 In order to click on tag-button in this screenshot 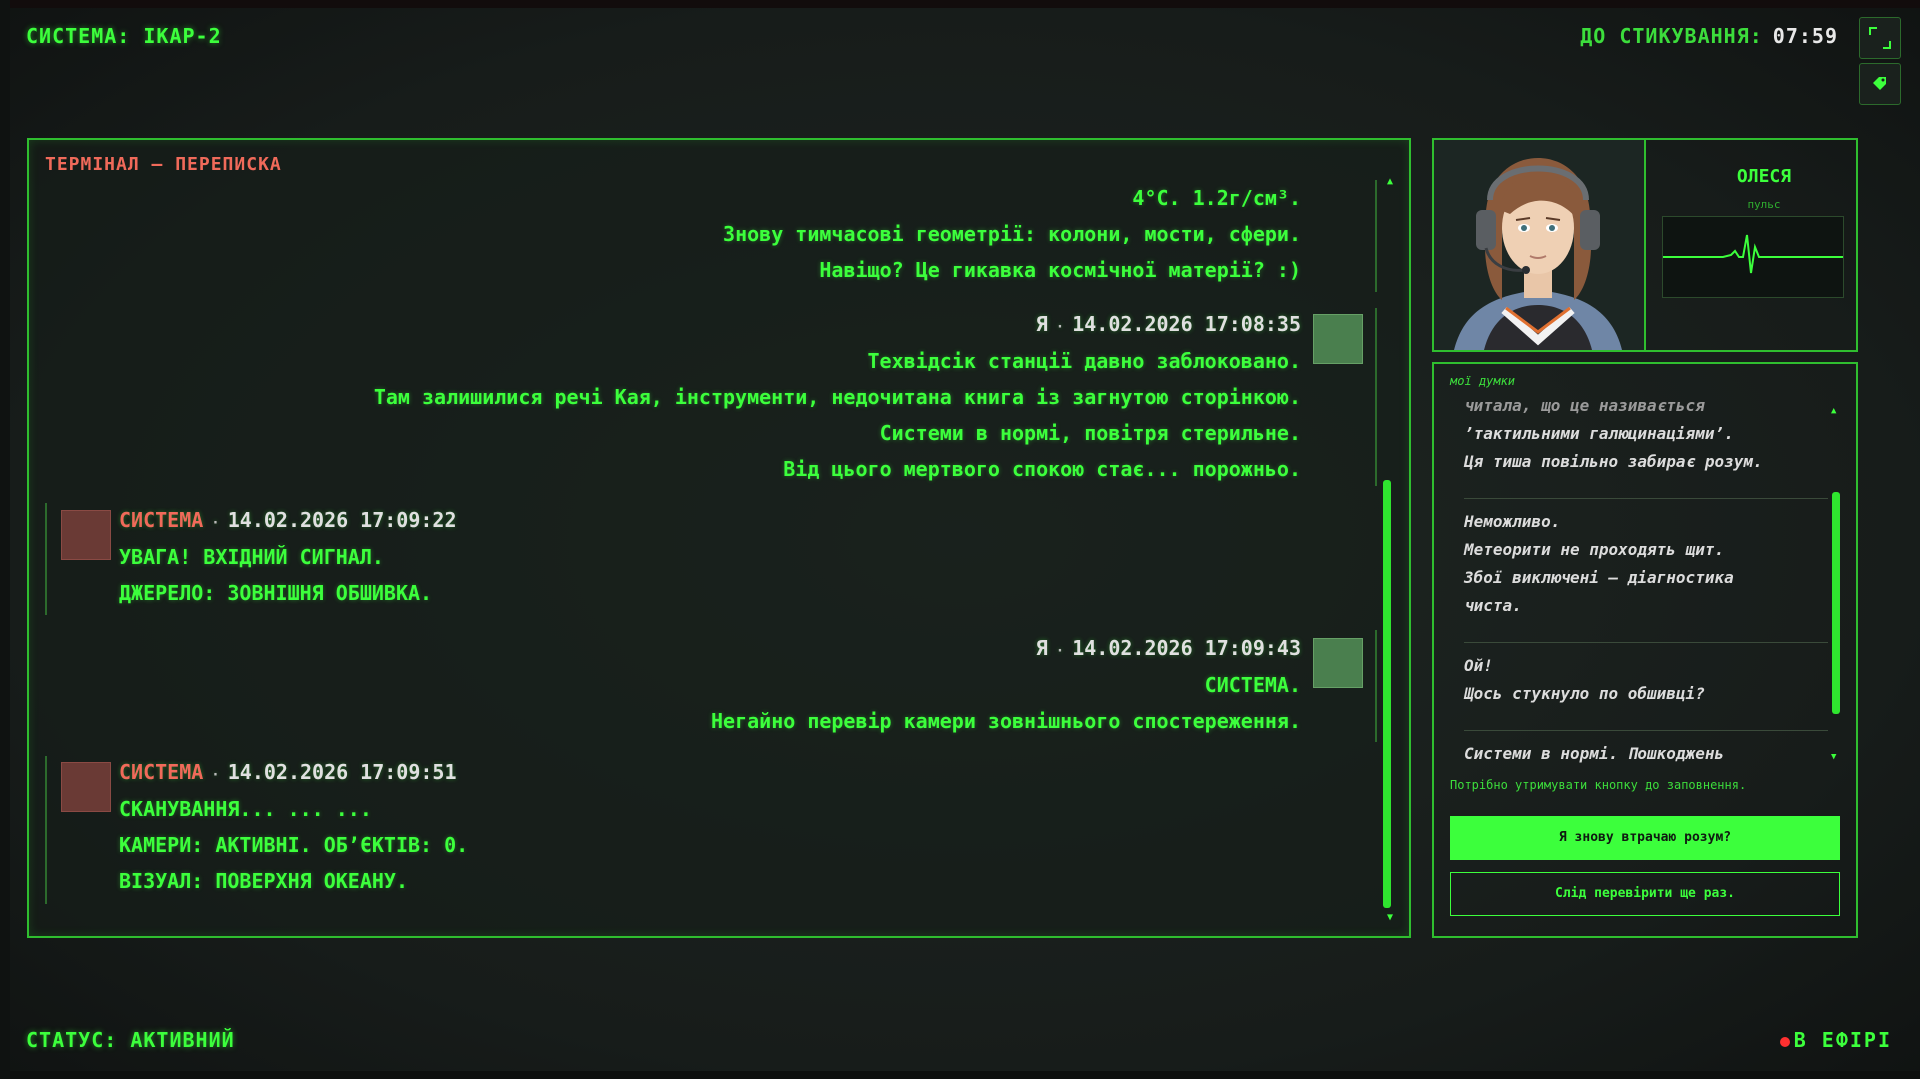, I will do `click(1880, 84)`.